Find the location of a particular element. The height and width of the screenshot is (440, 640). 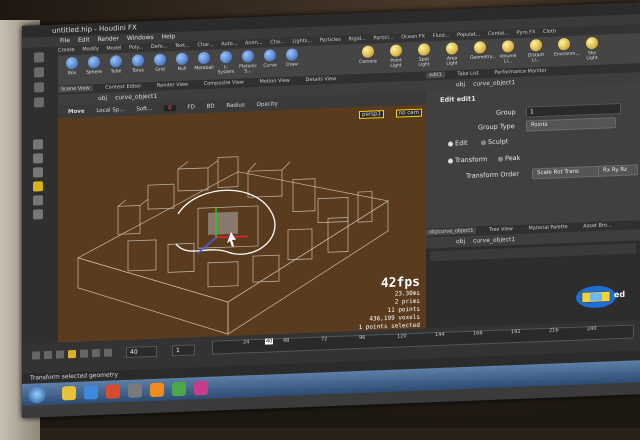

handle-icon is located at coordinates (38, 172).